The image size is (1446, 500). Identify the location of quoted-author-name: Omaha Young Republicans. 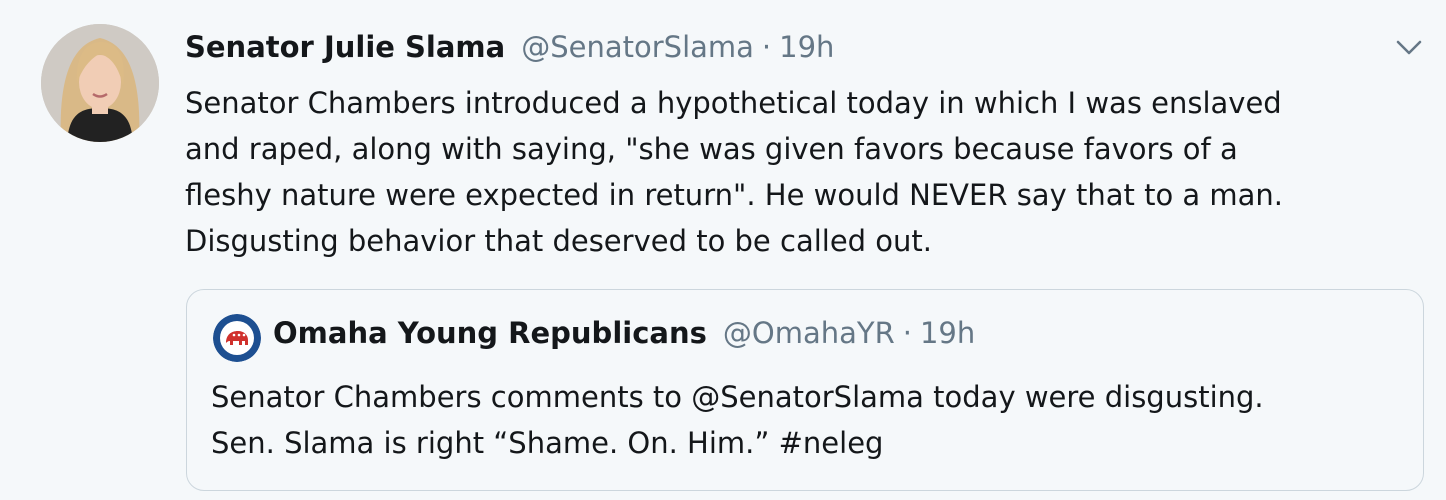
(490, 333).